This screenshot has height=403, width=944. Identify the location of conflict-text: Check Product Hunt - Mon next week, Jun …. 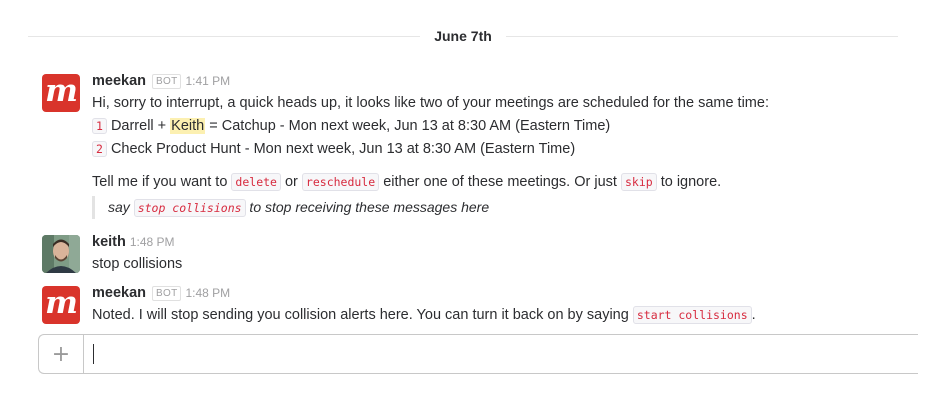
(343, 149).